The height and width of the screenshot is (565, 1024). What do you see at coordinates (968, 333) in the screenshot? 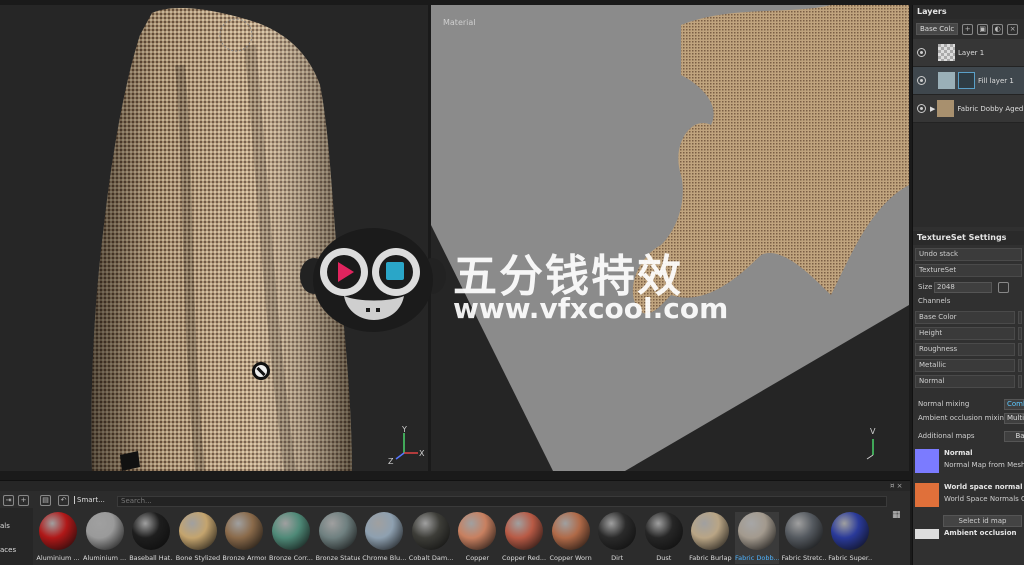
I see `channel-row: Height` at bounding box center [968, 333].